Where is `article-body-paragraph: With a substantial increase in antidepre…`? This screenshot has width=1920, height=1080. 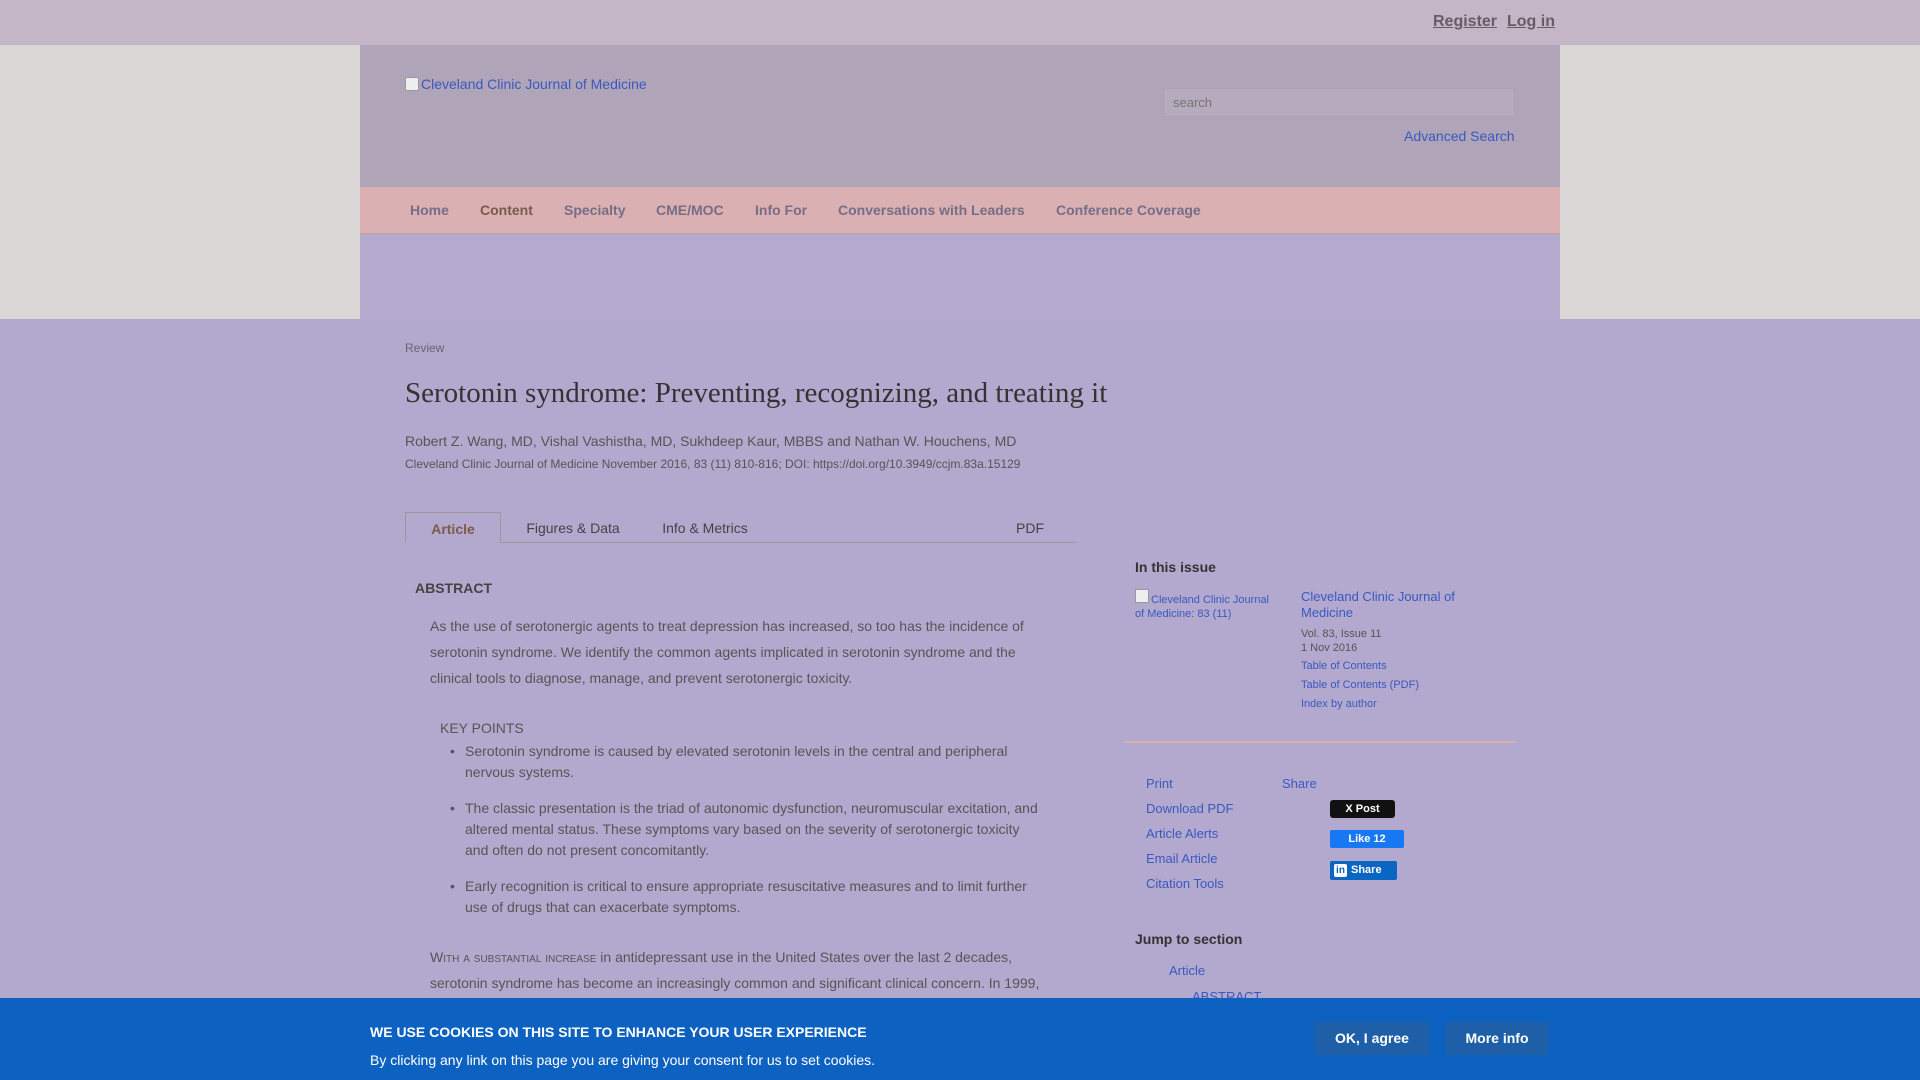 article-body-paragraph: With a substantial increase in antidepre… is located at coordinates (740, 970).